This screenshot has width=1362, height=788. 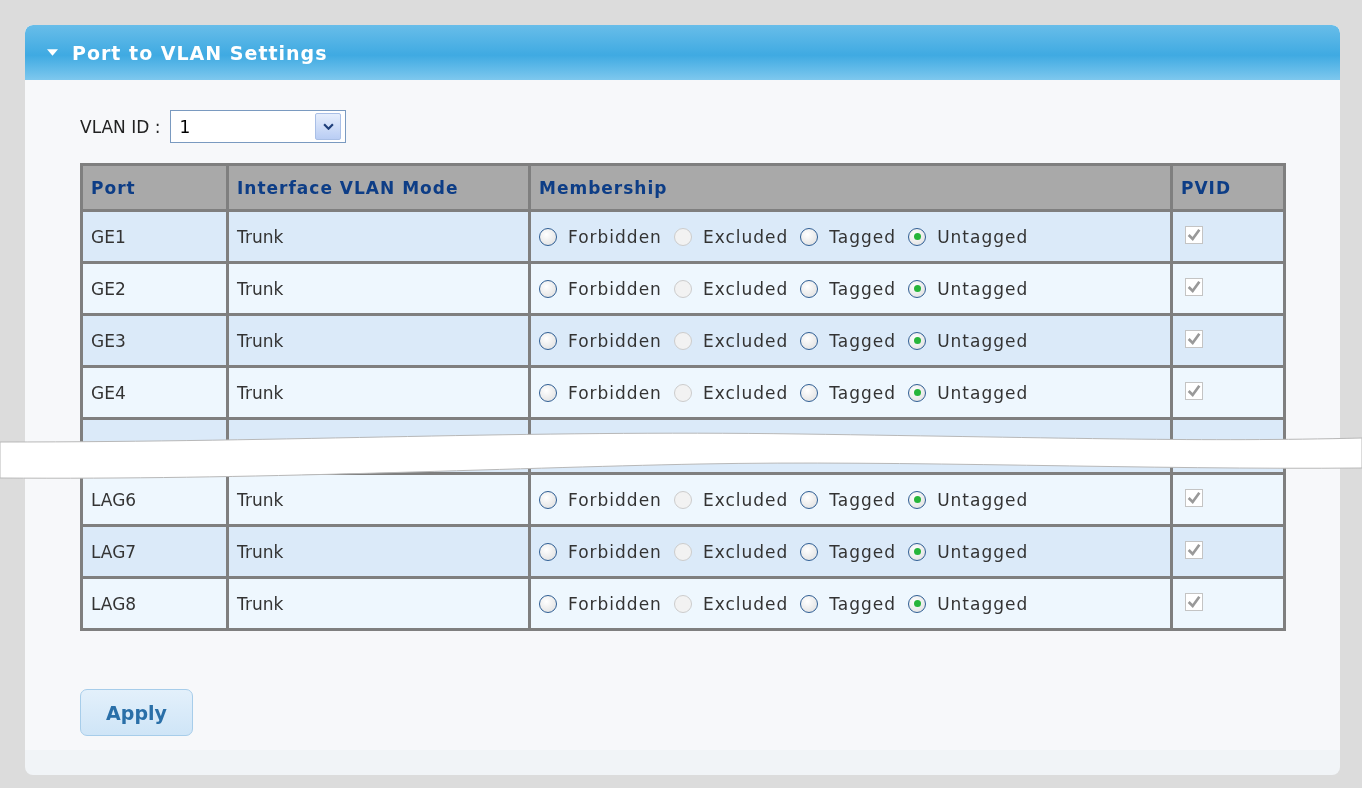 What do you see at coordinates (154, 187) in the screenshot?
I see `column-header: Port` at bounding box center [154, 187].